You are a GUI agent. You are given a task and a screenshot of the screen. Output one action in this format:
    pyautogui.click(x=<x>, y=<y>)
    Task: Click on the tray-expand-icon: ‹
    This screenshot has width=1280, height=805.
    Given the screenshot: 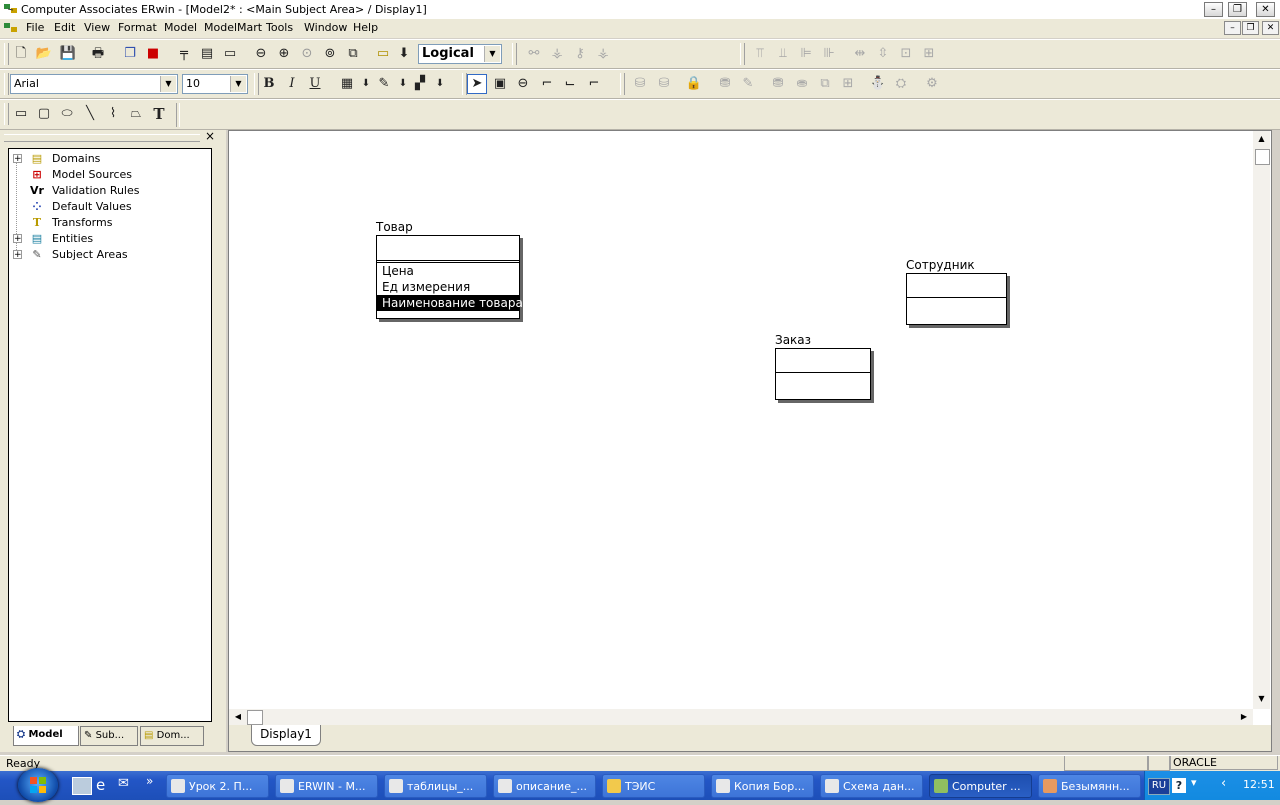 What is the action you would take?
    pyautogui.click(x=1223, y=783)
    